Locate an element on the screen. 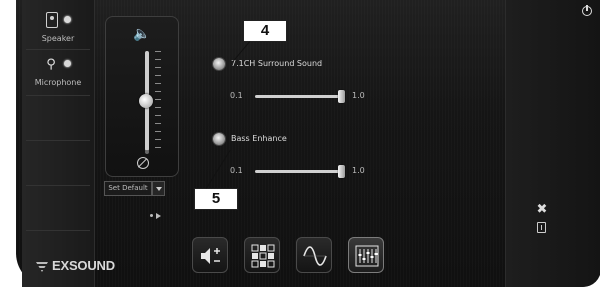 The width and height of the screenshot is (600, 287). surround-sound-label: 7.1CH Surround Sound is located at coordinates (277, 63).